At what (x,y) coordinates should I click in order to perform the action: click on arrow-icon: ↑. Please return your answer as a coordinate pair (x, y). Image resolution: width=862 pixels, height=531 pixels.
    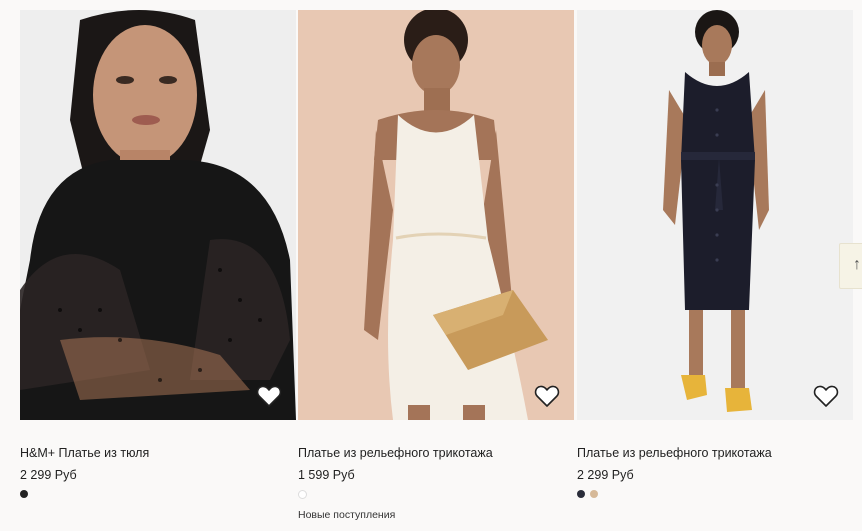
    Looking at the image, I should click on (857, 264).